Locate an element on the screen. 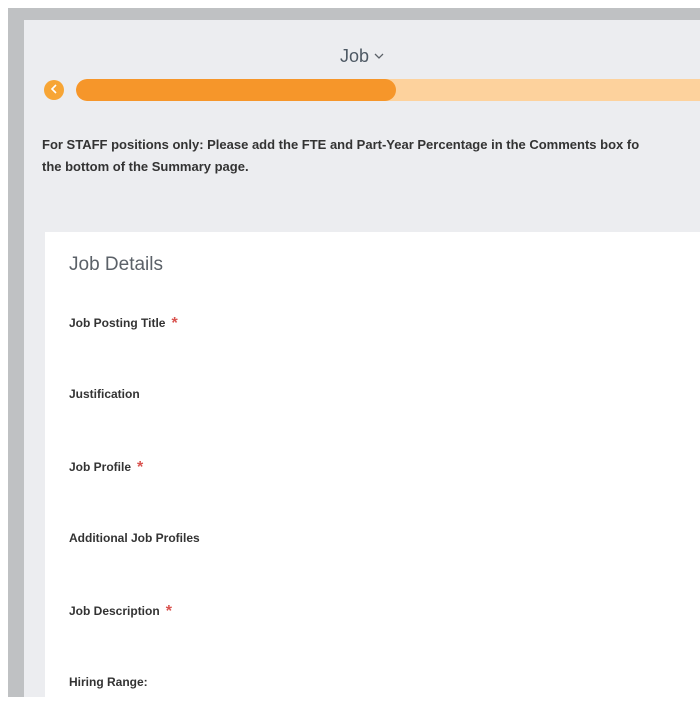 Image resolution: width=700 pixels, height=709 pixels. back-button is located at coordinates (54, 90).